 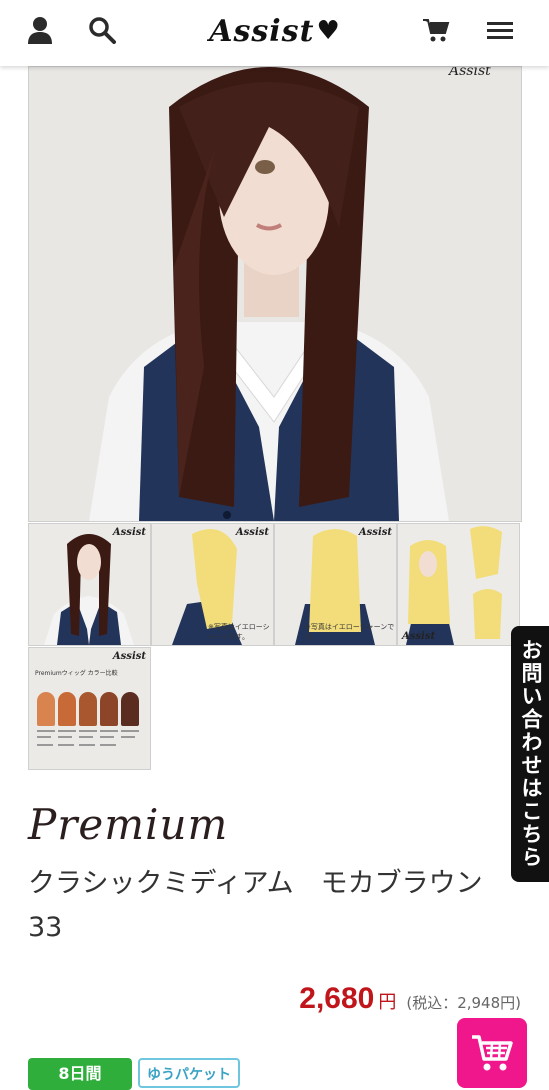 What do you see at coordinates (212, 584) in the screenshot?
I see `thumbnail-2: Assist ※写真はイエローシャーンです。` at bounding box center [212, 584].